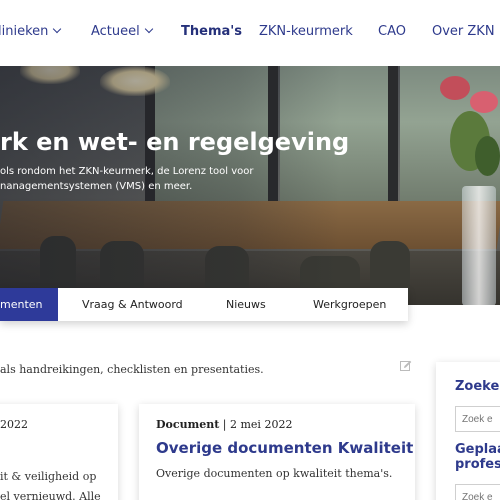 This screenshot has height=500, width=500. I want to click on card-title: Overige documenten Kwaliteit, so click(284, 448).